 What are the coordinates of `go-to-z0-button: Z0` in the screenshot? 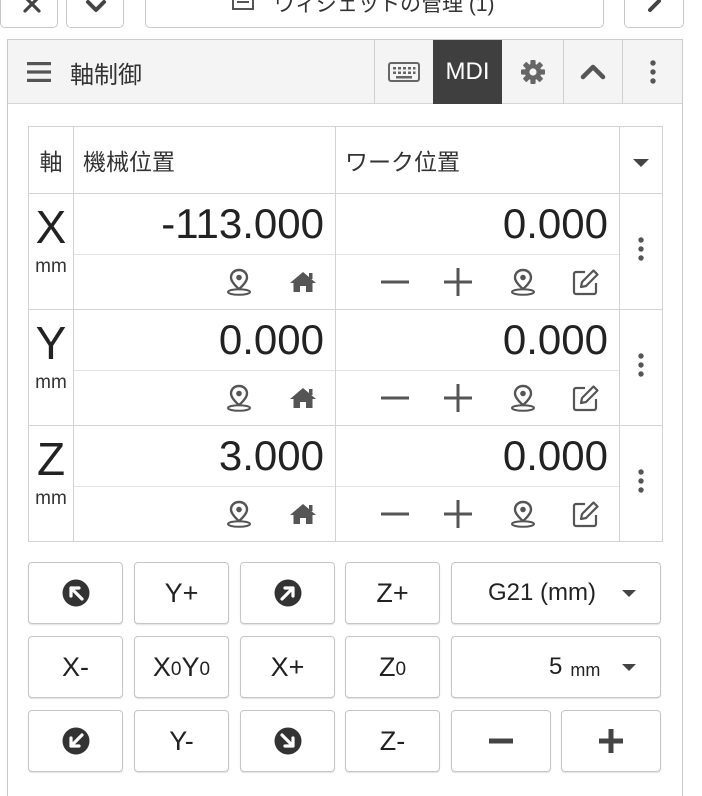 It's located at (392, 667).